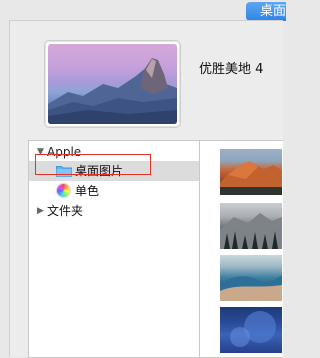 The width and height of the screenshot is (320, 358). Describe the element at coordinates (63, 190) in the screenshot. I see `color-wheel-icon` at that location.